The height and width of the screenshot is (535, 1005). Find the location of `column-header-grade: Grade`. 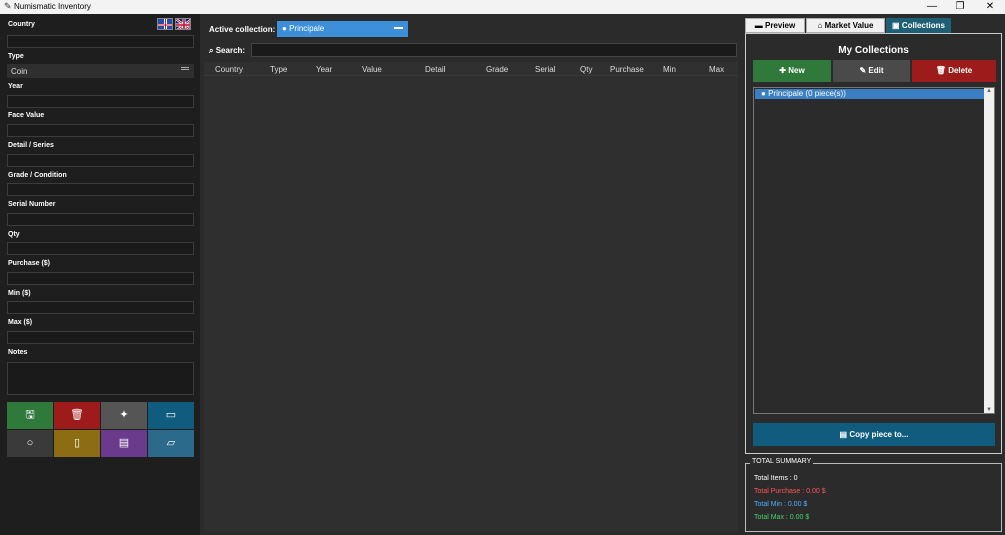

column-header-grade: Grade is located at coordinates (497, 69).